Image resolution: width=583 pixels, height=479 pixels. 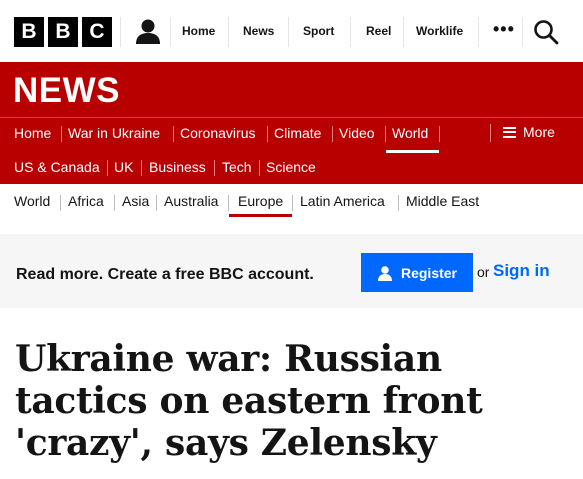 What do you see at coordinates (260, 215) in the screenshot?
I see `active-subnav-indicator` at bounding box center [260, 215].